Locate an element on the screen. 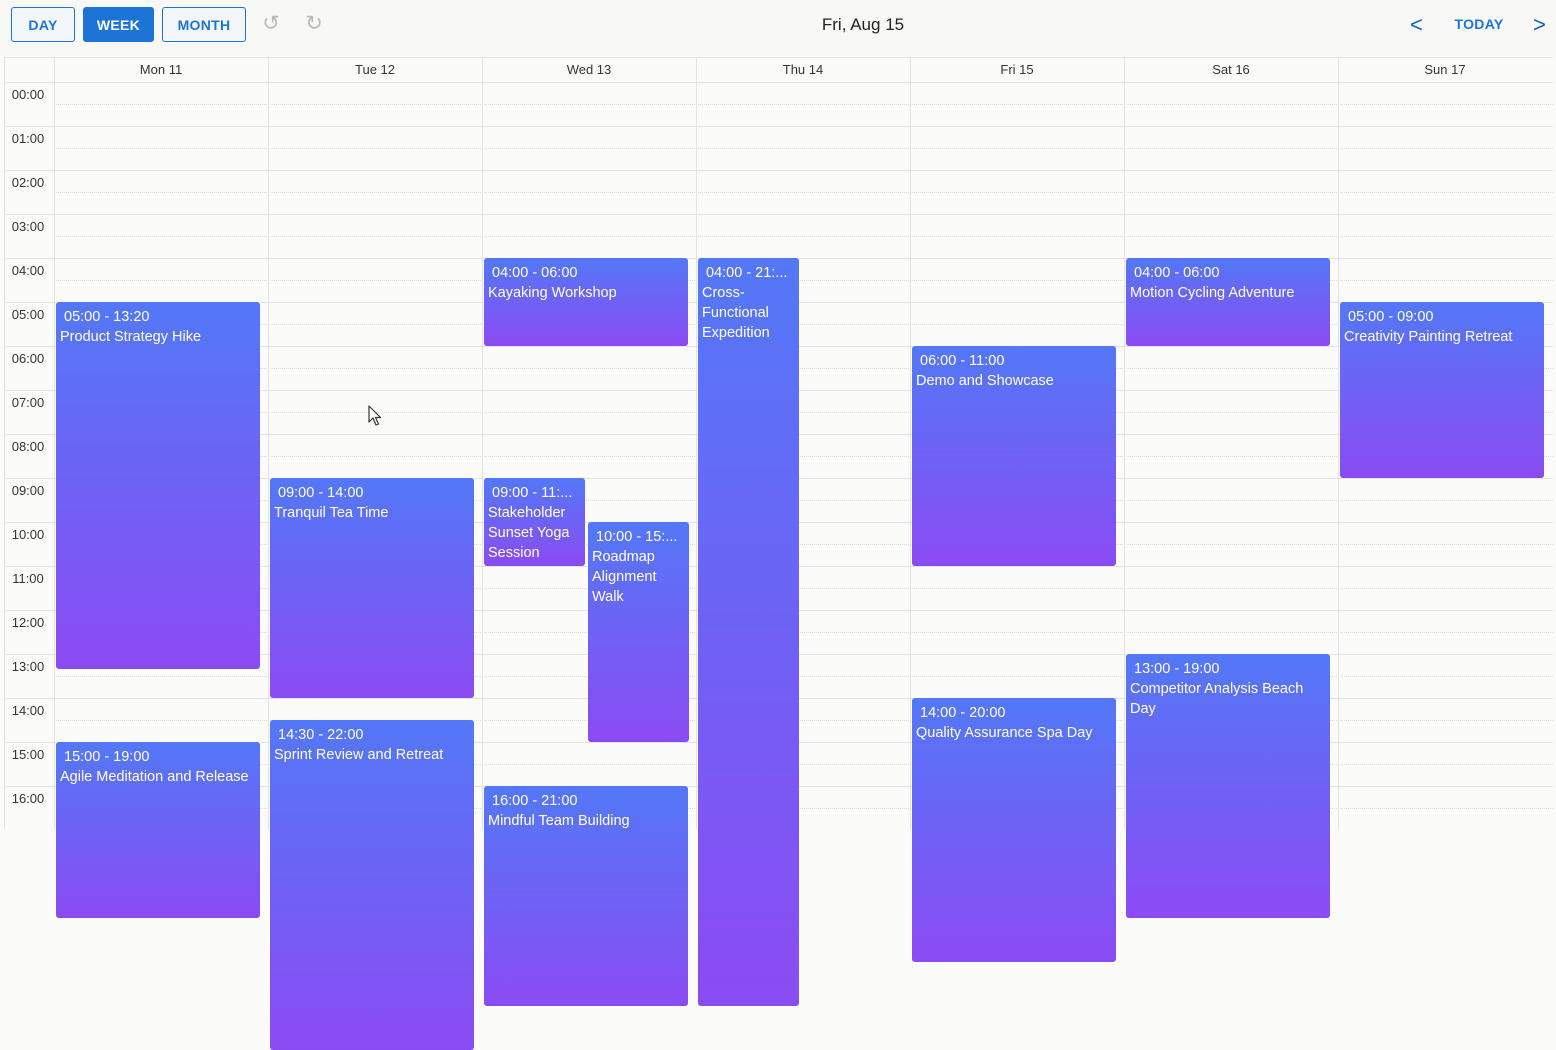  calendar-event: 14:00 - 20:00 Quality Assurance Spa Day is located at coordinates (1014, 830).